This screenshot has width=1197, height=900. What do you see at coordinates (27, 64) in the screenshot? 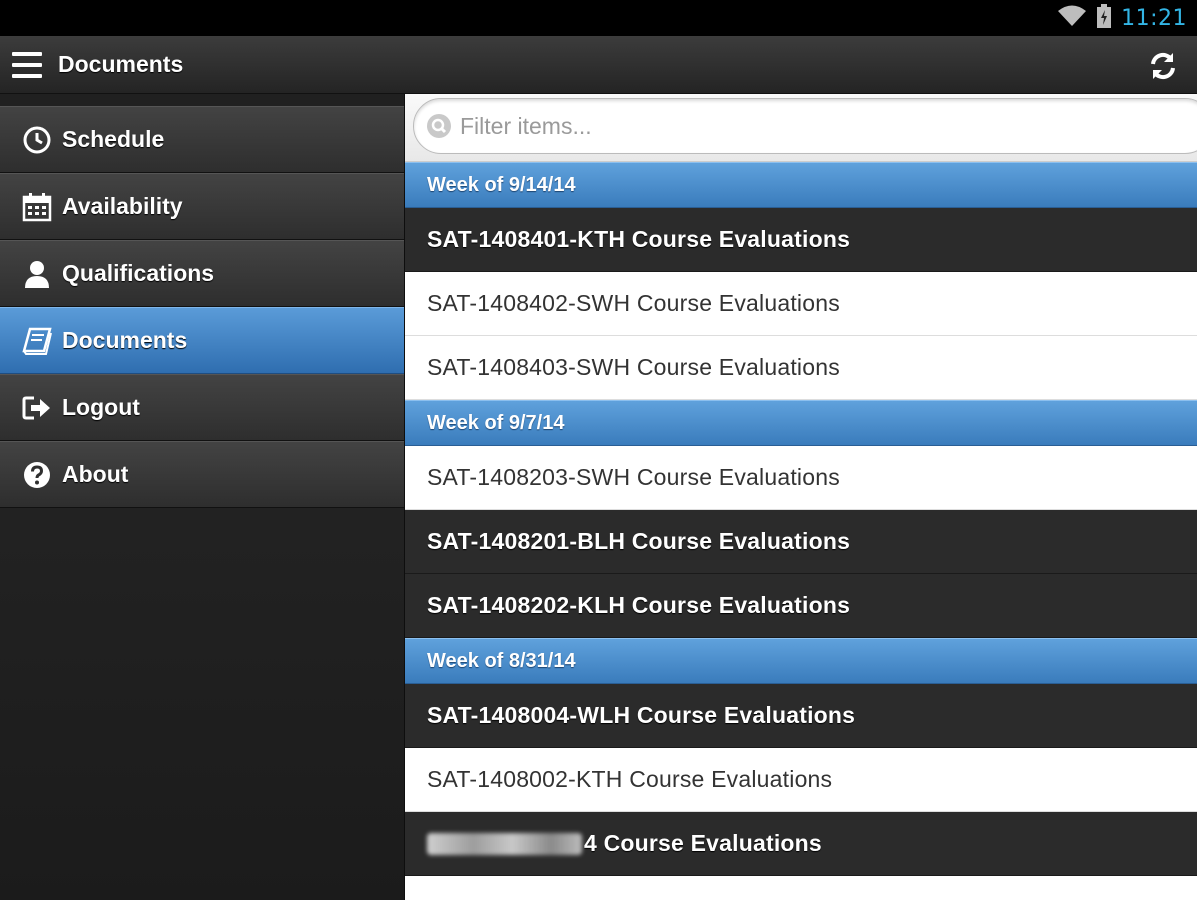
I see `hamburger-icon` at bounding box center [27, 64].